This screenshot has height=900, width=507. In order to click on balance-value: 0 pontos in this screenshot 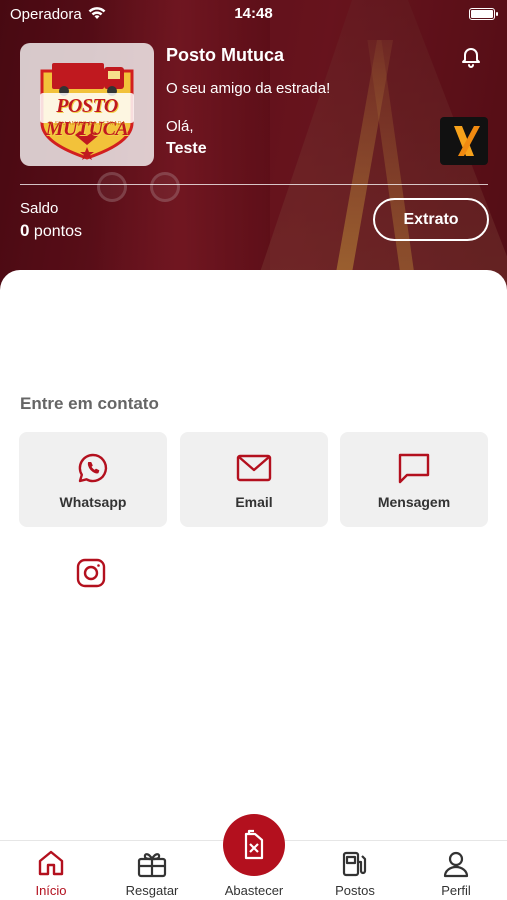, I will do `click(51, 231)`.